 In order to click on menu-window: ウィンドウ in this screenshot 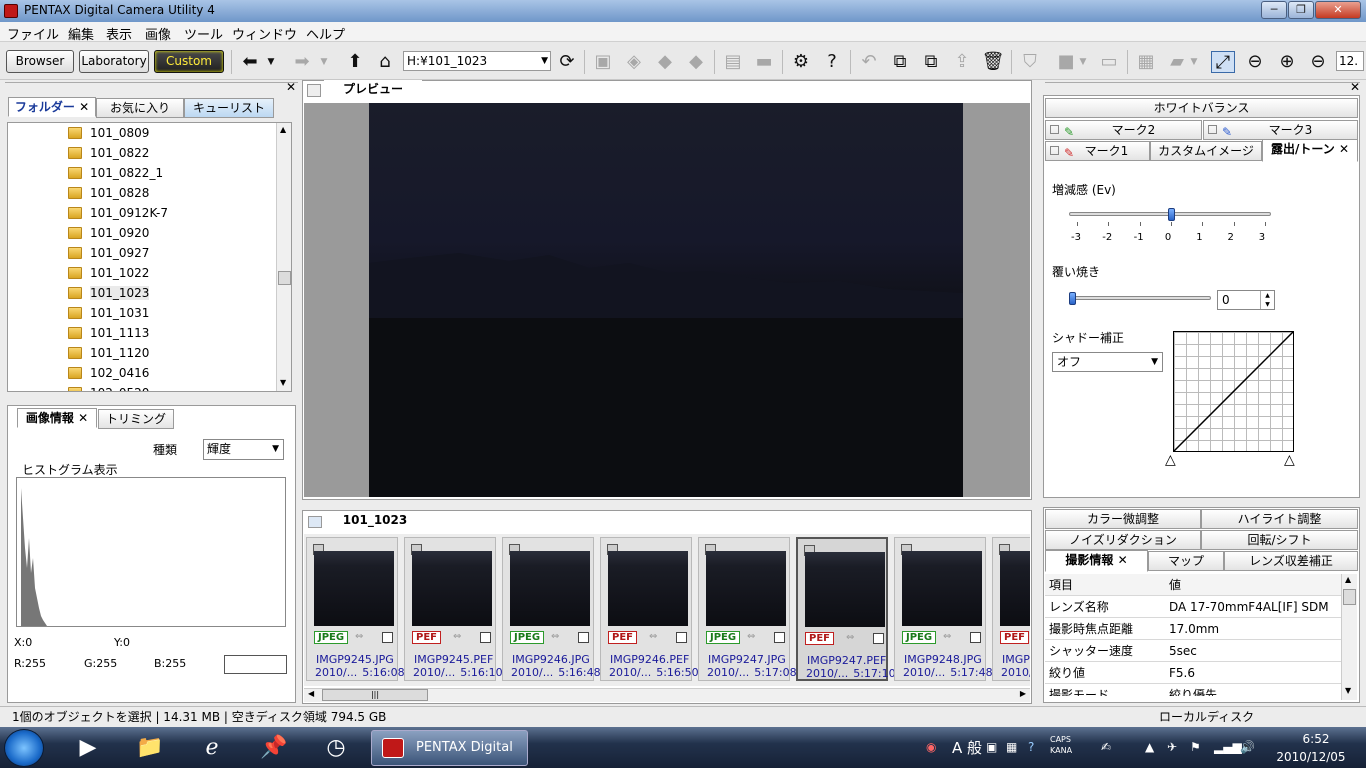, I will do `click(264, 33)`.